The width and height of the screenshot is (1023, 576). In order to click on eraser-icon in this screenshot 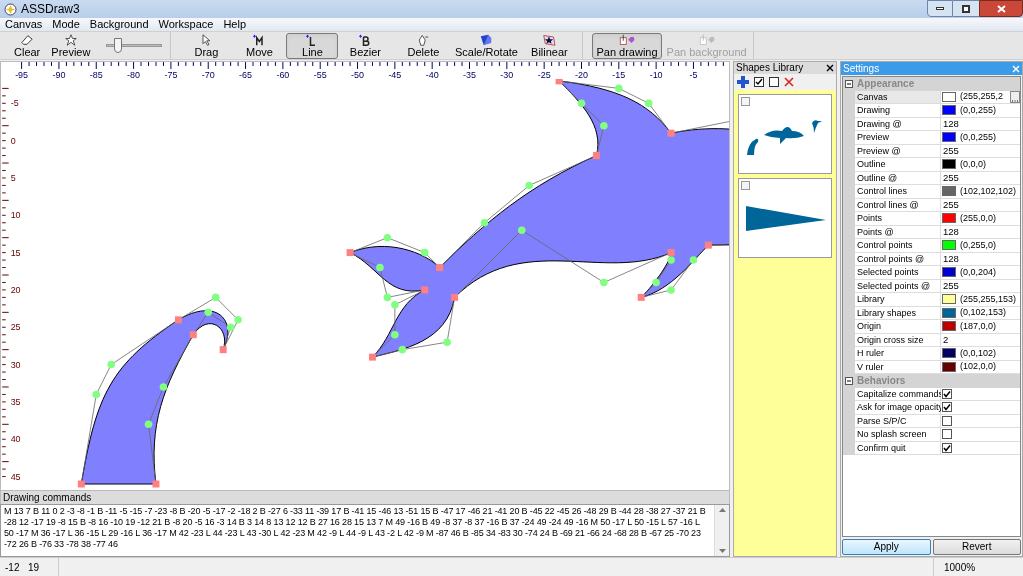, I will do `click(27, 39)`.